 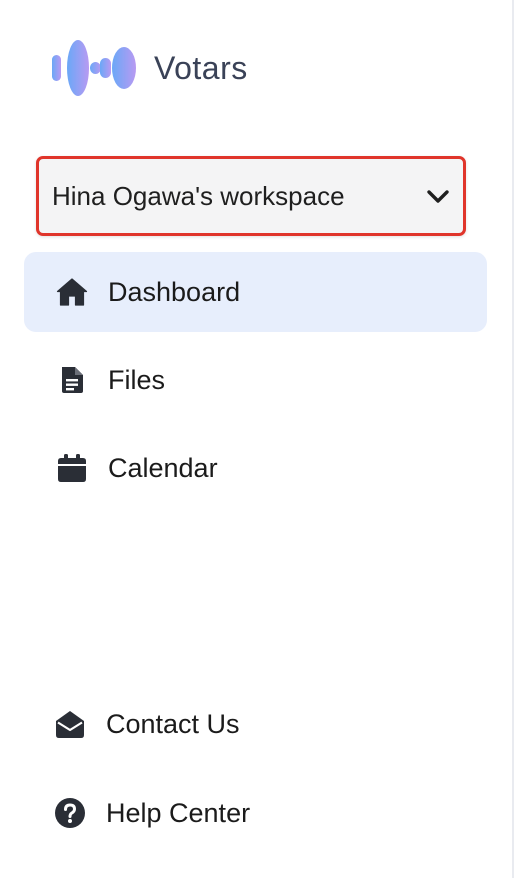 I want to click on brand-name: Votars, so click(x=201, y=67).